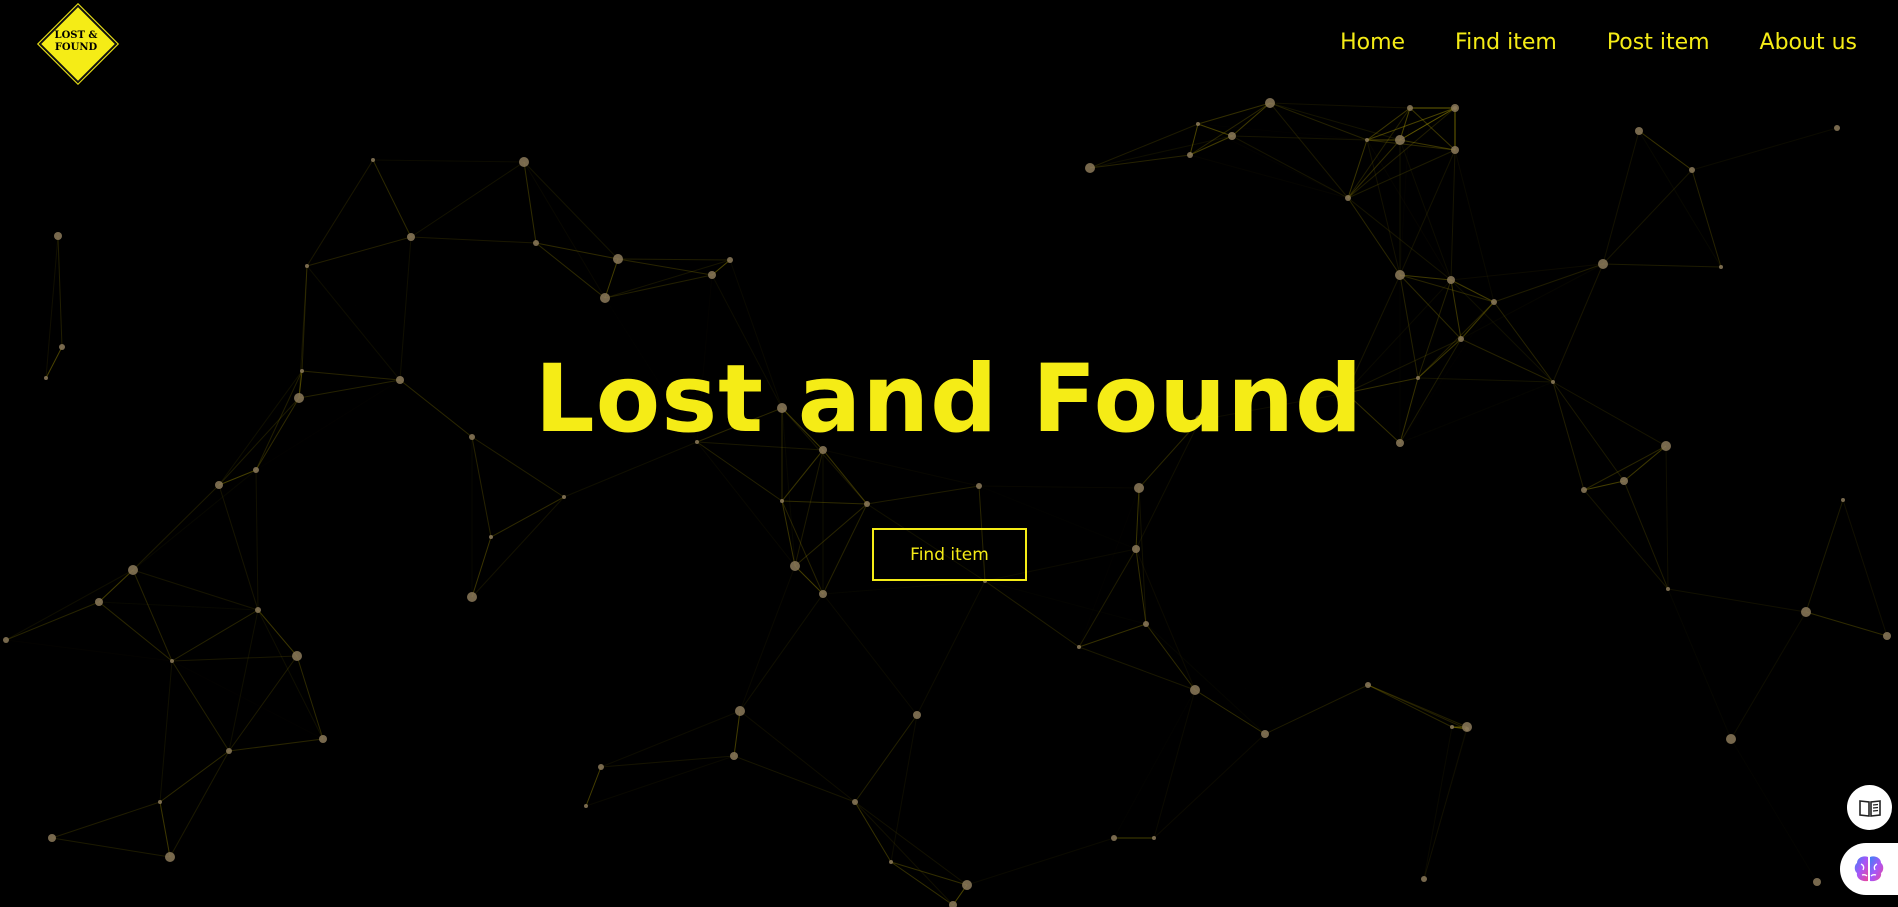  I want to click on brain-icon, so click(1869, 869).